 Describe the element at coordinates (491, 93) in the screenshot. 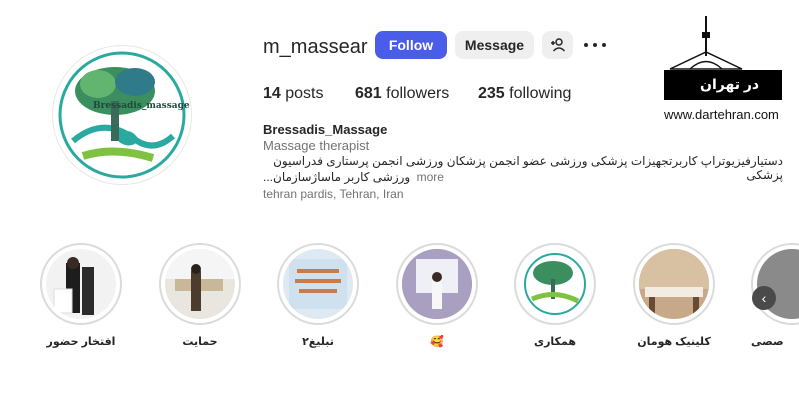

I see `following-count: 235` at that location.